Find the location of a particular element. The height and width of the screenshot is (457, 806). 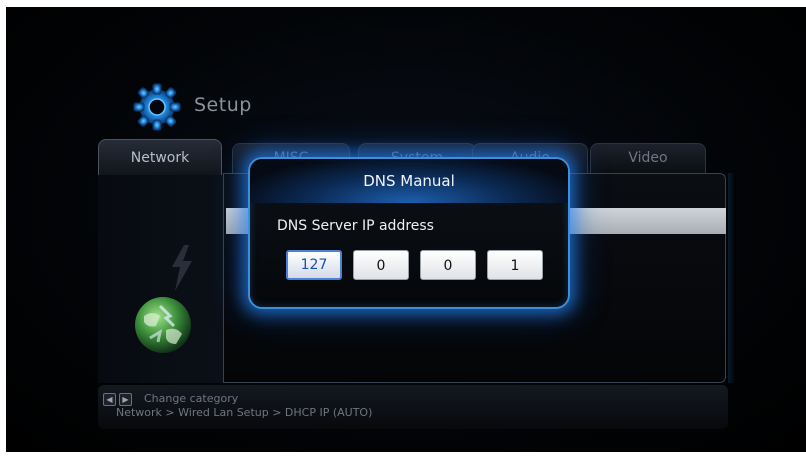

tab-network: Network is located at coordinates (160, 157).